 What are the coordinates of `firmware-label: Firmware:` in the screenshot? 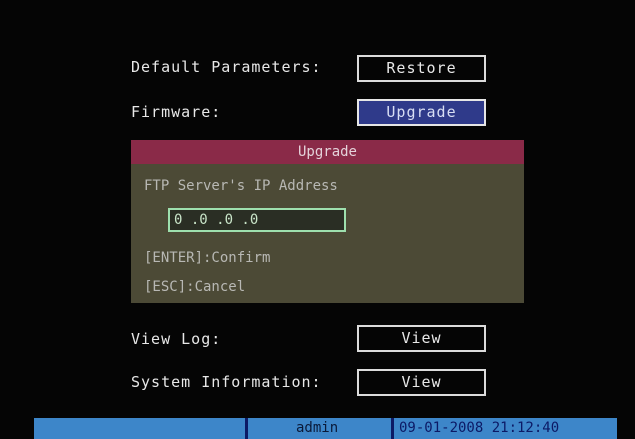 It's located at (176, 112).